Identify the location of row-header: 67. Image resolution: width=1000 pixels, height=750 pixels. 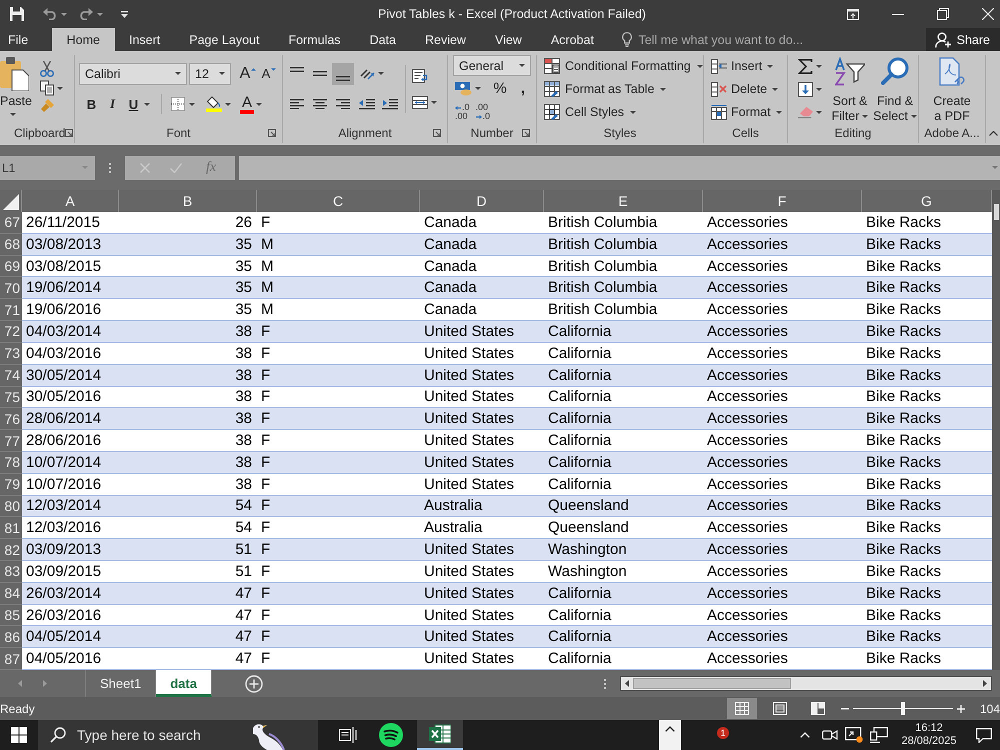
(11, 223).